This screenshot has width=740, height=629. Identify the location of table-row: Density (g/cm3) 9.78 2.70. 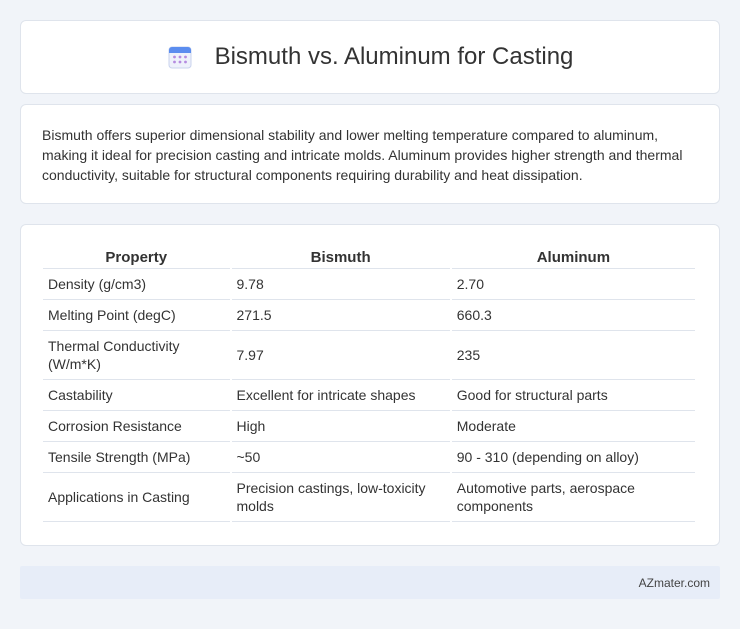
(369, 284).